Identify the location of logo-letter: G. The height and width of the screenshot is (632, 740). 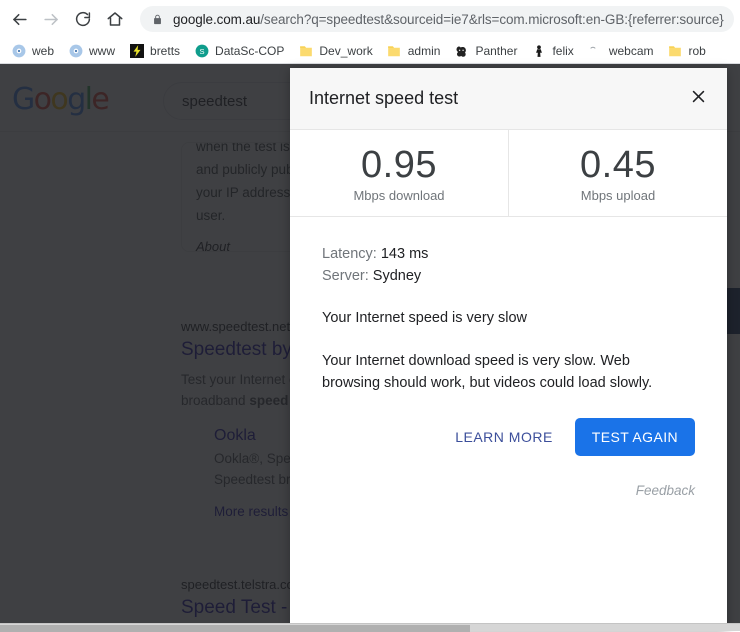
(23, 99).